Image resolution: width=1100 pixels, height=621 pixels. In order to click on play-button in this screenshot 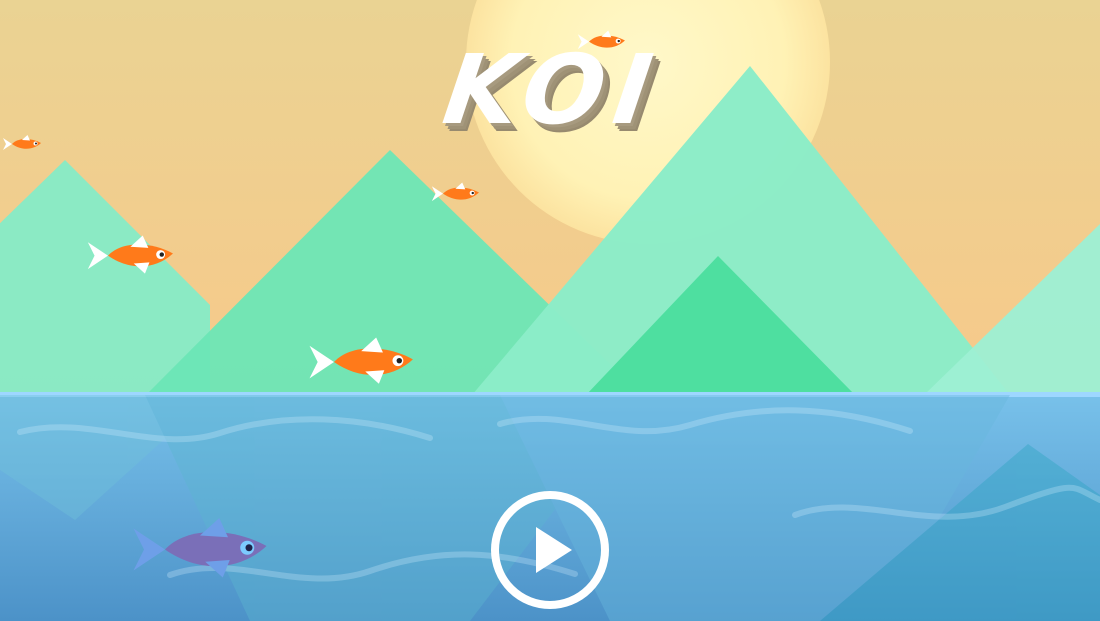, I will do `click(550, 550)`.